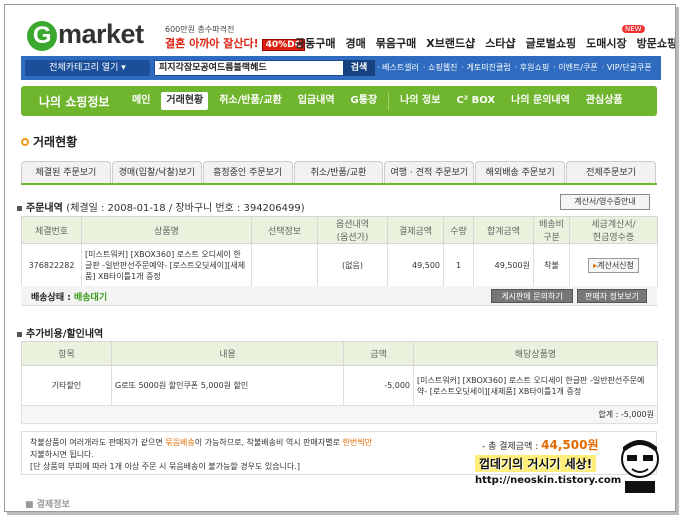 The width and height of the screenshot is (684, 518). What do you see at coordinates (141, 101) in the screenshot?
I see `tab-main: 메인` at bounding box center [141, 101].